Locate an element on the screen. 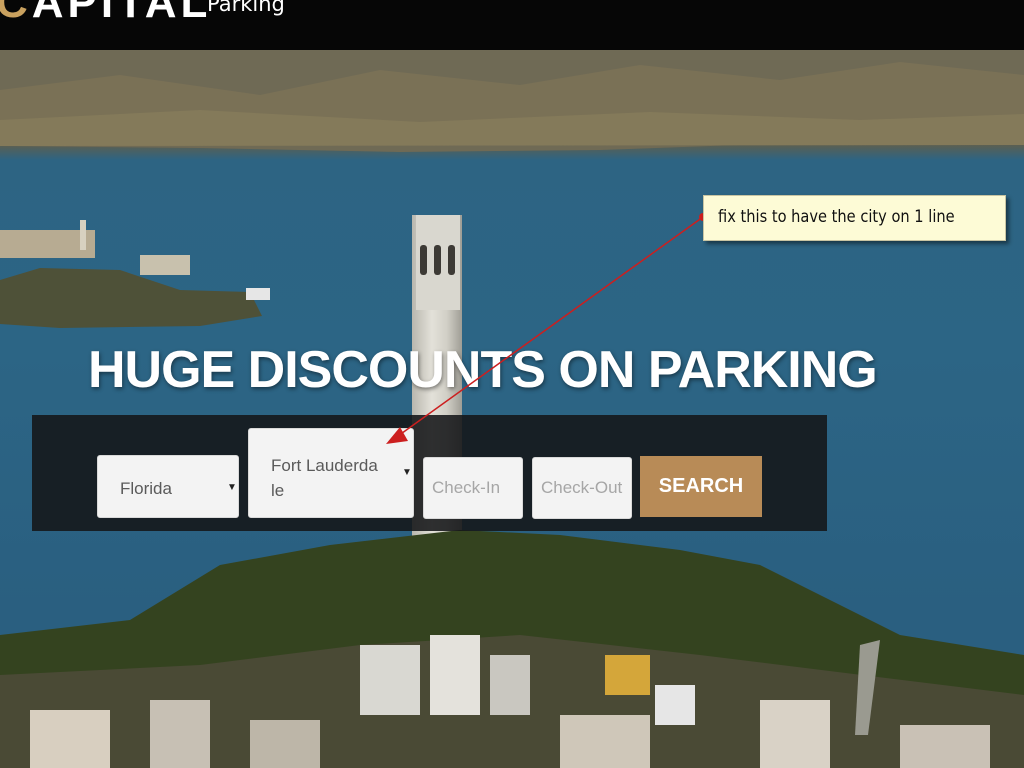 The width and height of the screenshot is (1024, 768). search-button: SEARCH is located at coordinates (701, 486).